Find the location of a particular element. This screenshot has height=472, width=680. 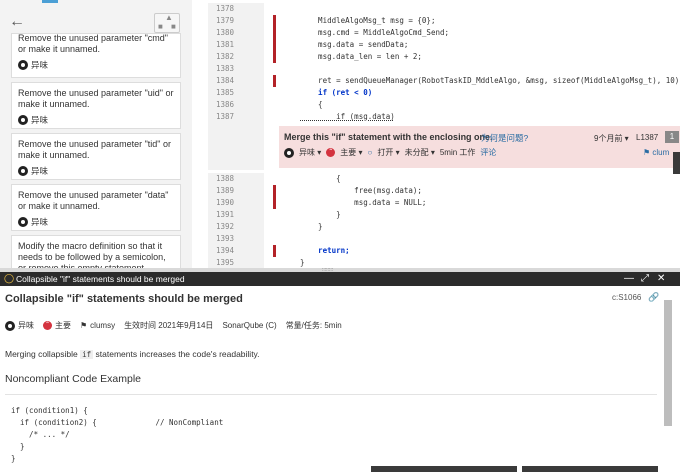

line-number: 1378 is located at coordinates (236, 9).